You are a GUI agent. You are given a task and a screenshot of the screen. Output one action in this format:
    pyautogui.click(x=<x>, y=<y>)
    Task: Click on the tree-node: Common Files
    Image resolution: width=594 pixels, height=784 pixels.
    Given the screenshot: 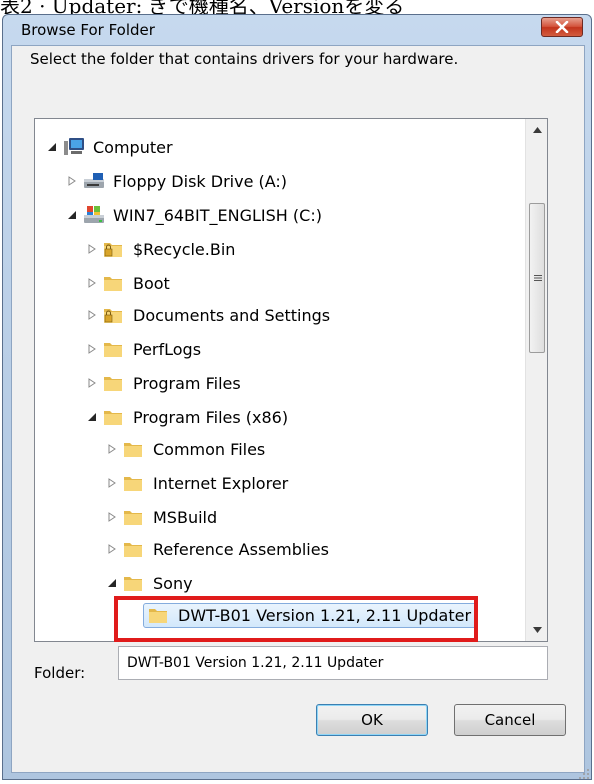 What is the action you would take?
    pyautogui.click(x=185, y=449)
    